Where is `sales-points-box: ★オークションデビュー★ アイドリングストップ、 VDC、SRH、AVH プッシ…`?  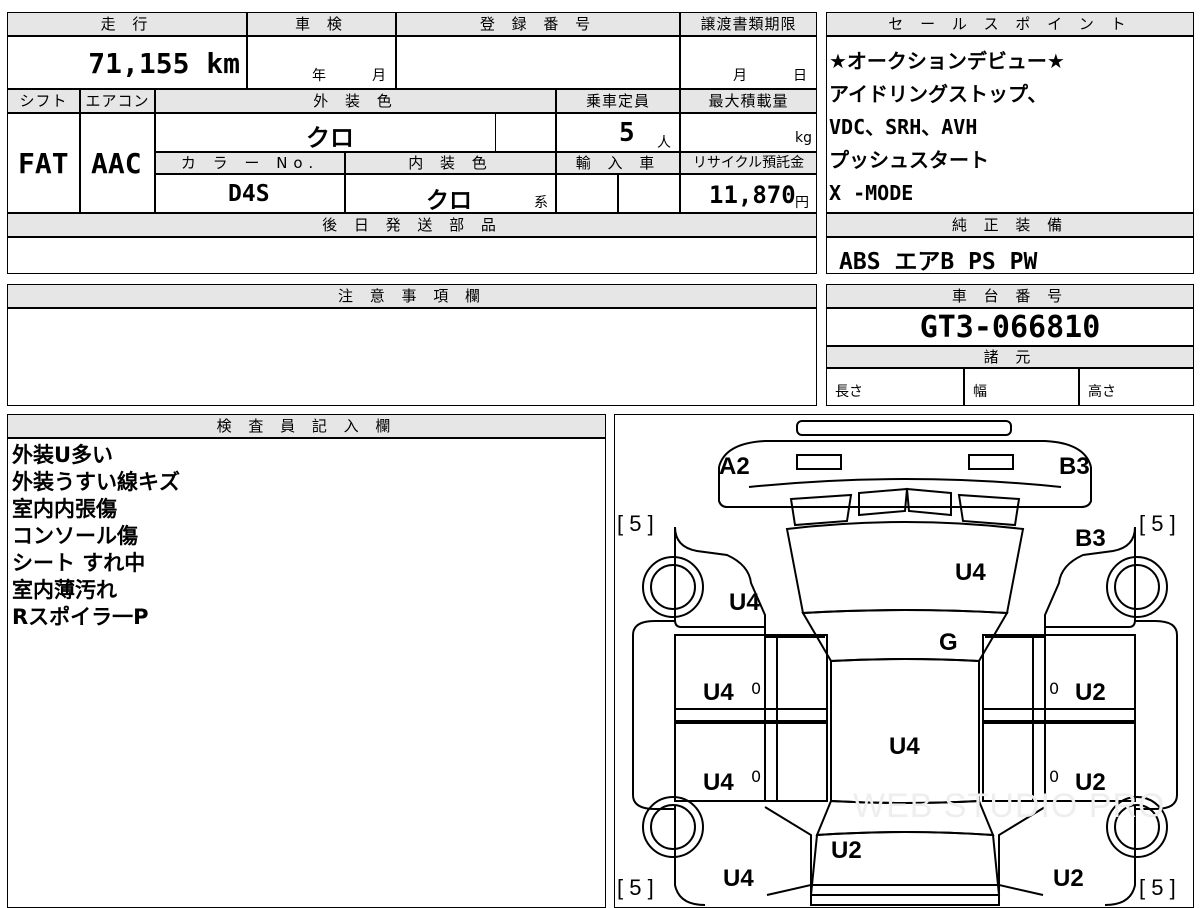
sales-points-box: ★オークションデビュー★ アイドリングストップ、 VDC、SRH、AVH プッシ… is located at coordinates (1010, 124).